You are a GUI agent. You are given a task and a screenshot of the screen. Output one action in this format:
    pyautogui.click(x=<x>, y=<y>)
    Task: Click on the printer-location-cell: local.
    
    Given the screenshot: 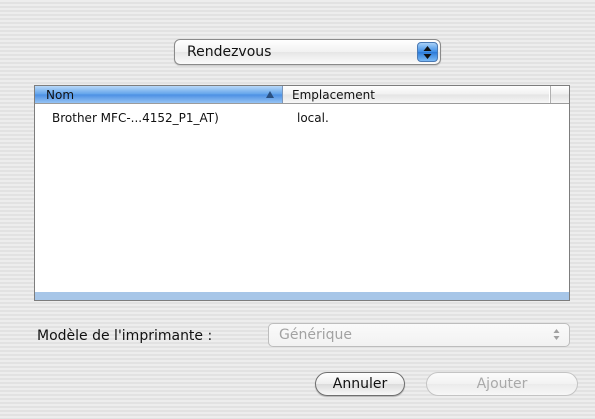 What is the action you would take?
    pyautogui.click(x=313, y=118)
    